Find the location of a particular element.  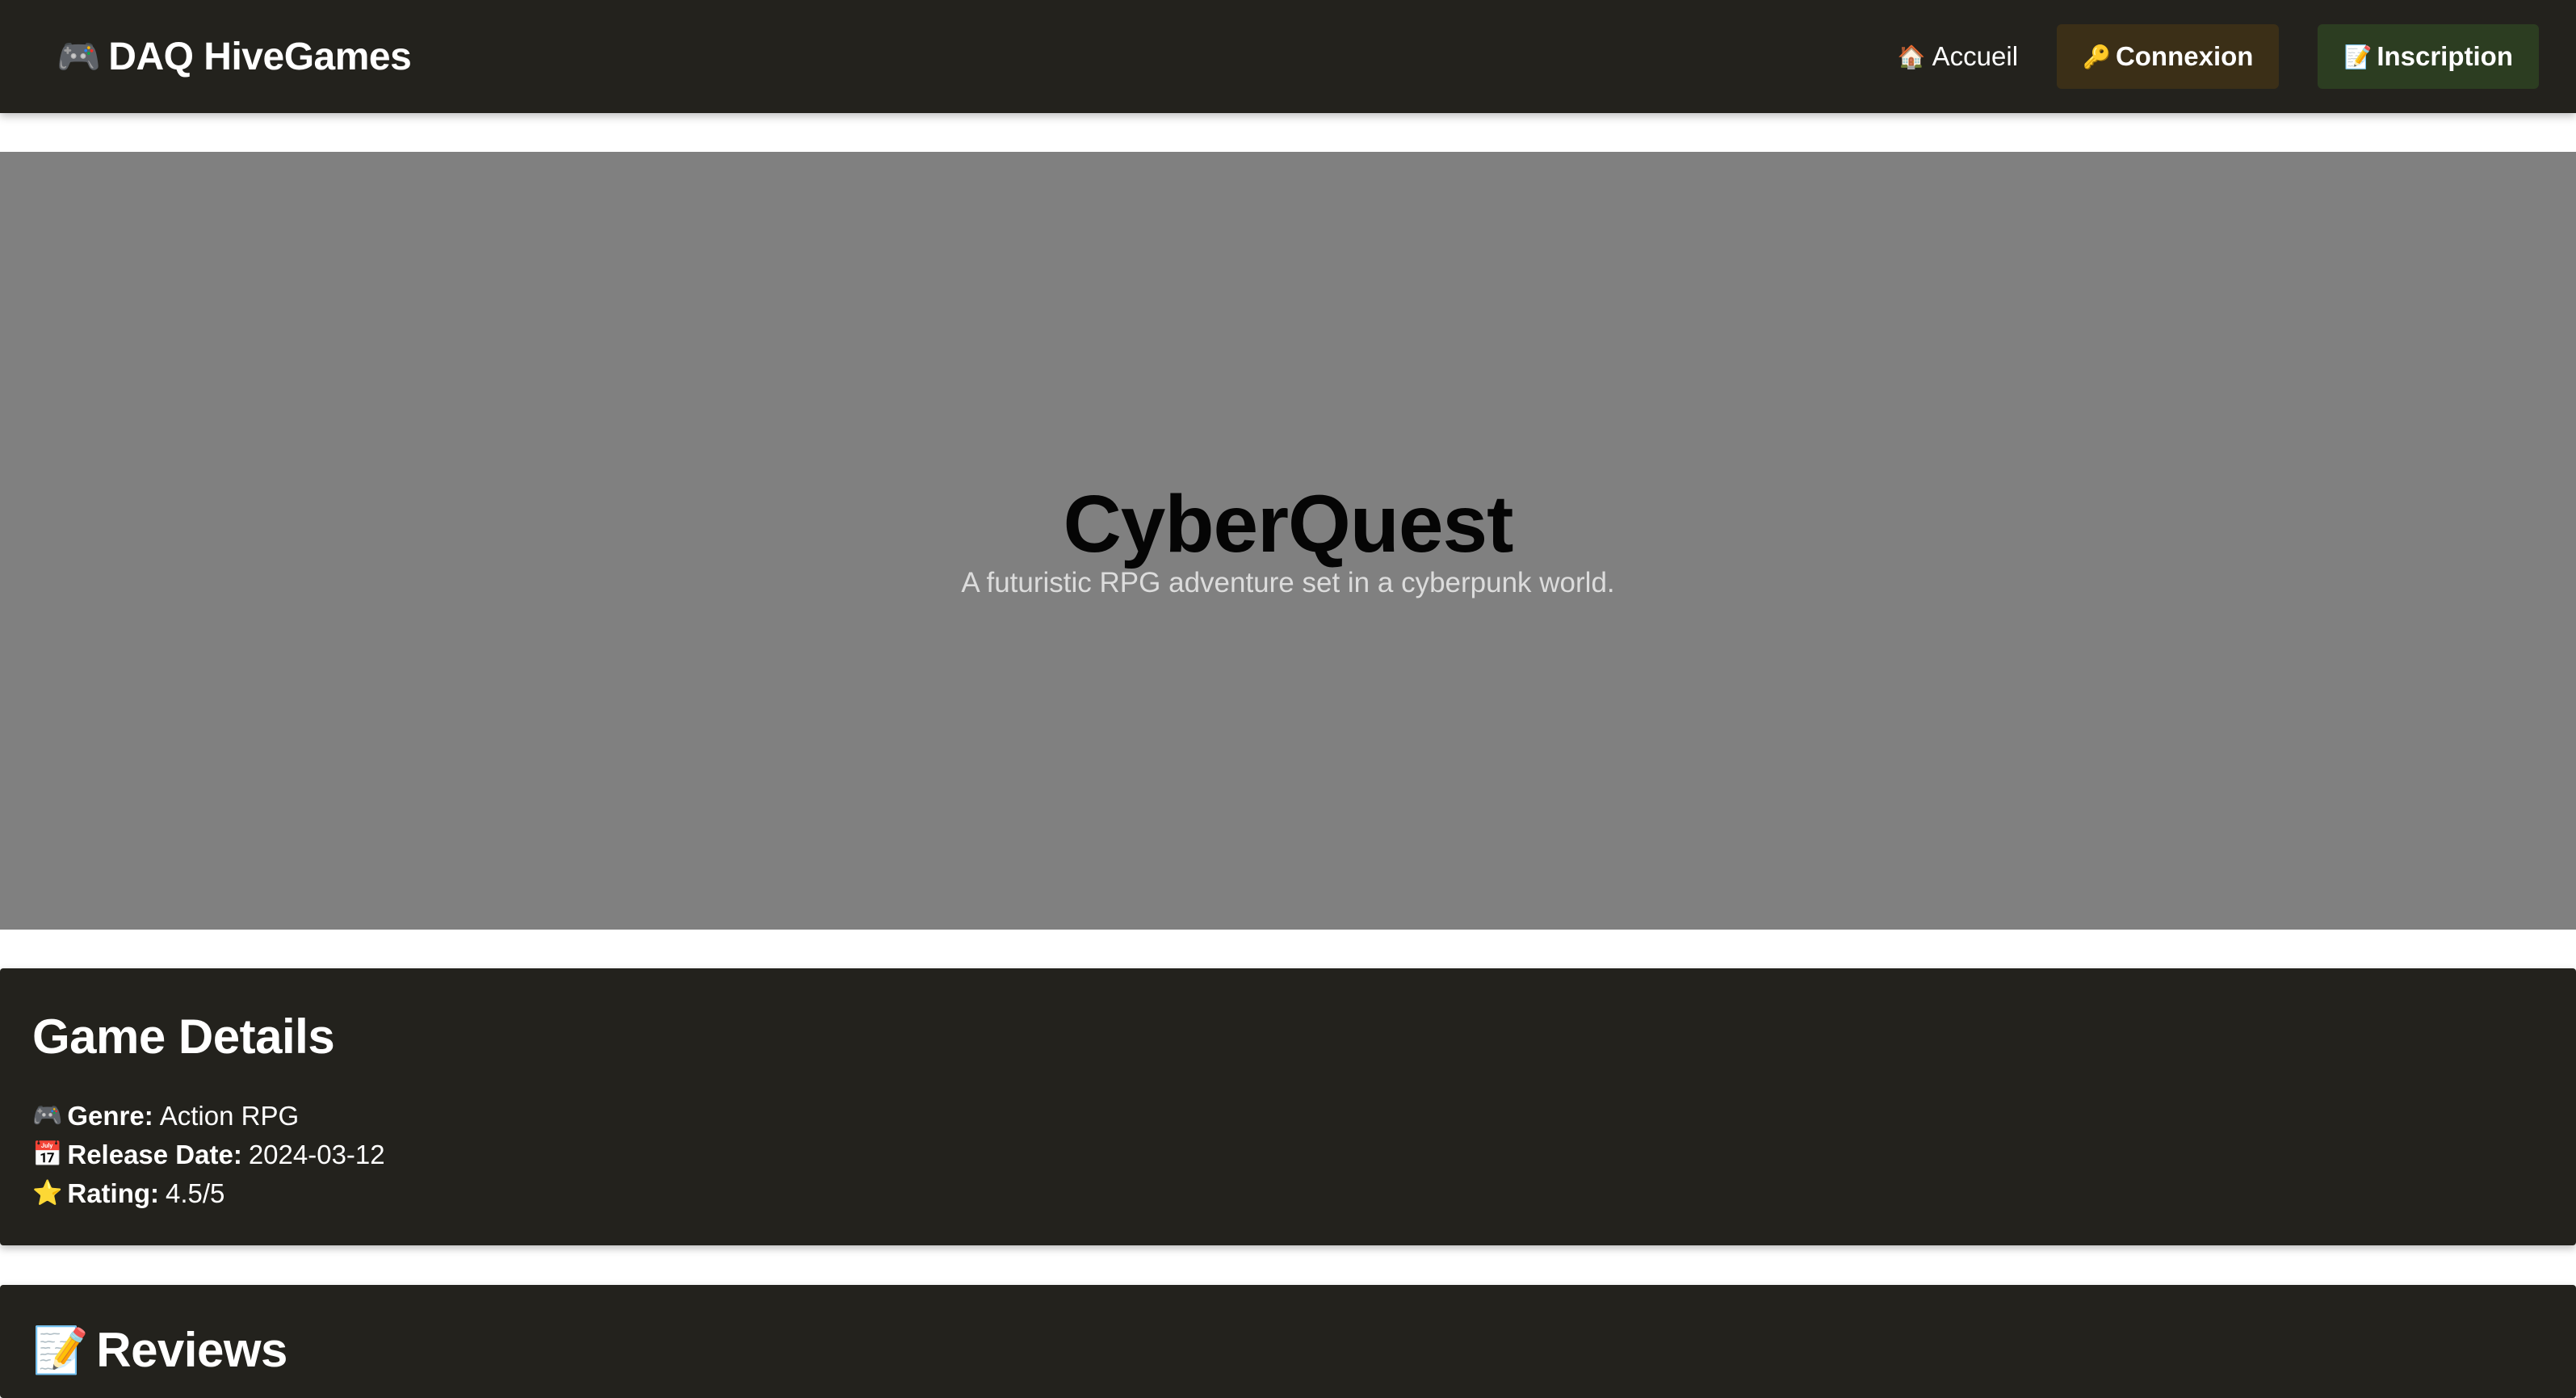

house-icon: 🏠 is located at coordinates (1911, 56).